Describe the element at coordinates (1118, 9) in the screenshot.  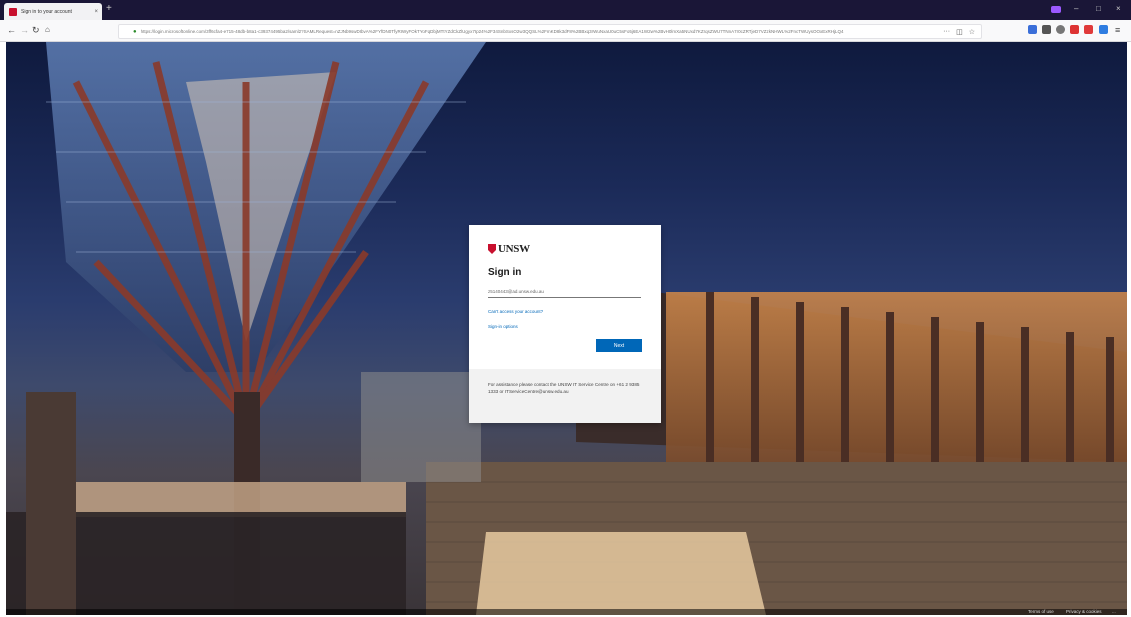
I see `close-window-icon: ×` at that location.